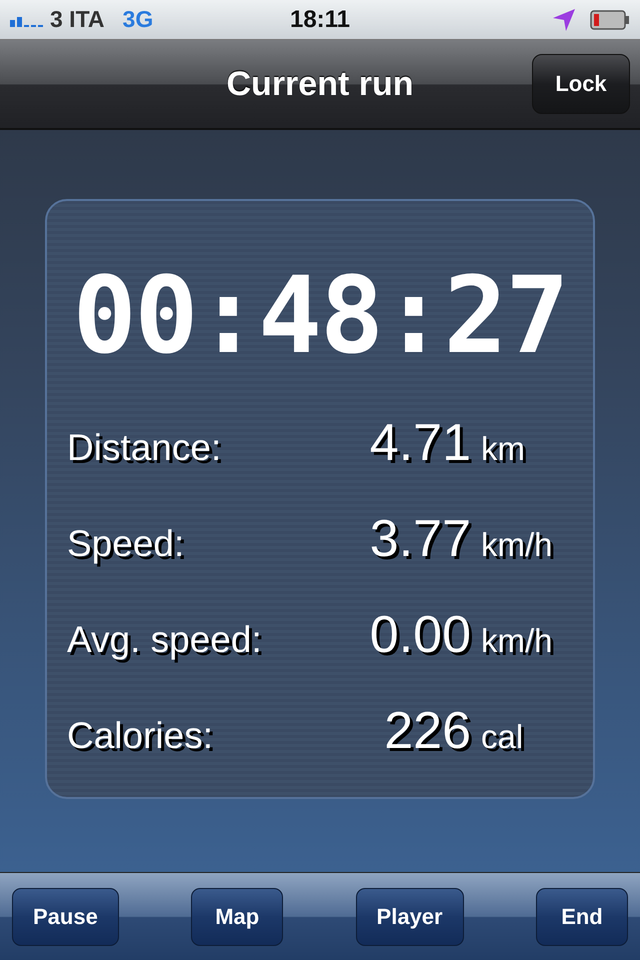 This screenshot has height=960, width=640. What do you see at coordinates (582, 917) in the screenshot?
I see `toolbar-button: End` at bounding box center [582, 917].